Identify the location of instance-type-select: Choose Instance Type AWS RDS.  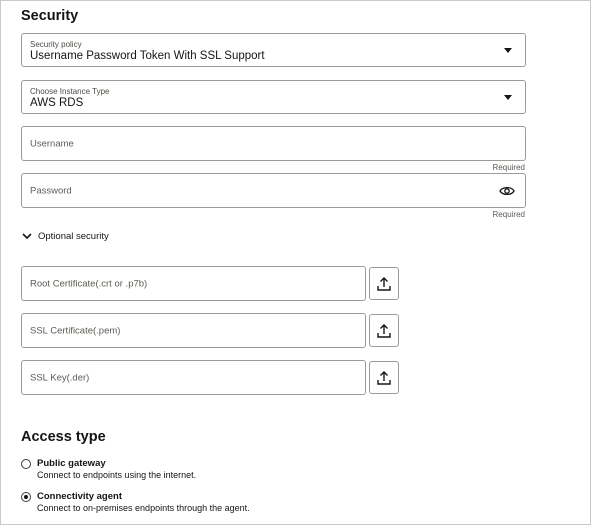
(273, 97).